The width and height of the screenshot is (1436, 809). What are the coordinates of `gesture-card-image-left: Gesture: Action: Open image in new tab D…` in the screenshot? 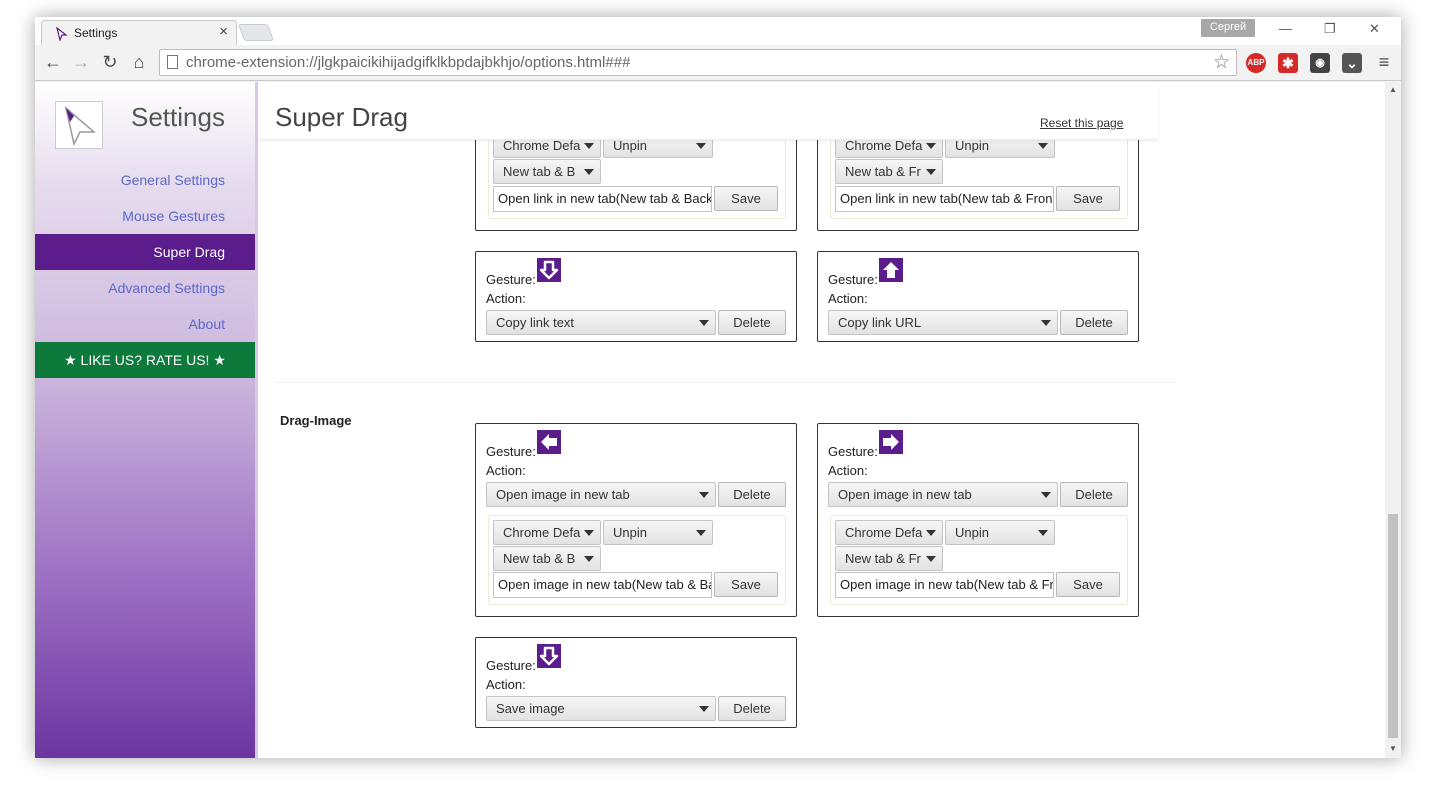 It's located at (636, 520).